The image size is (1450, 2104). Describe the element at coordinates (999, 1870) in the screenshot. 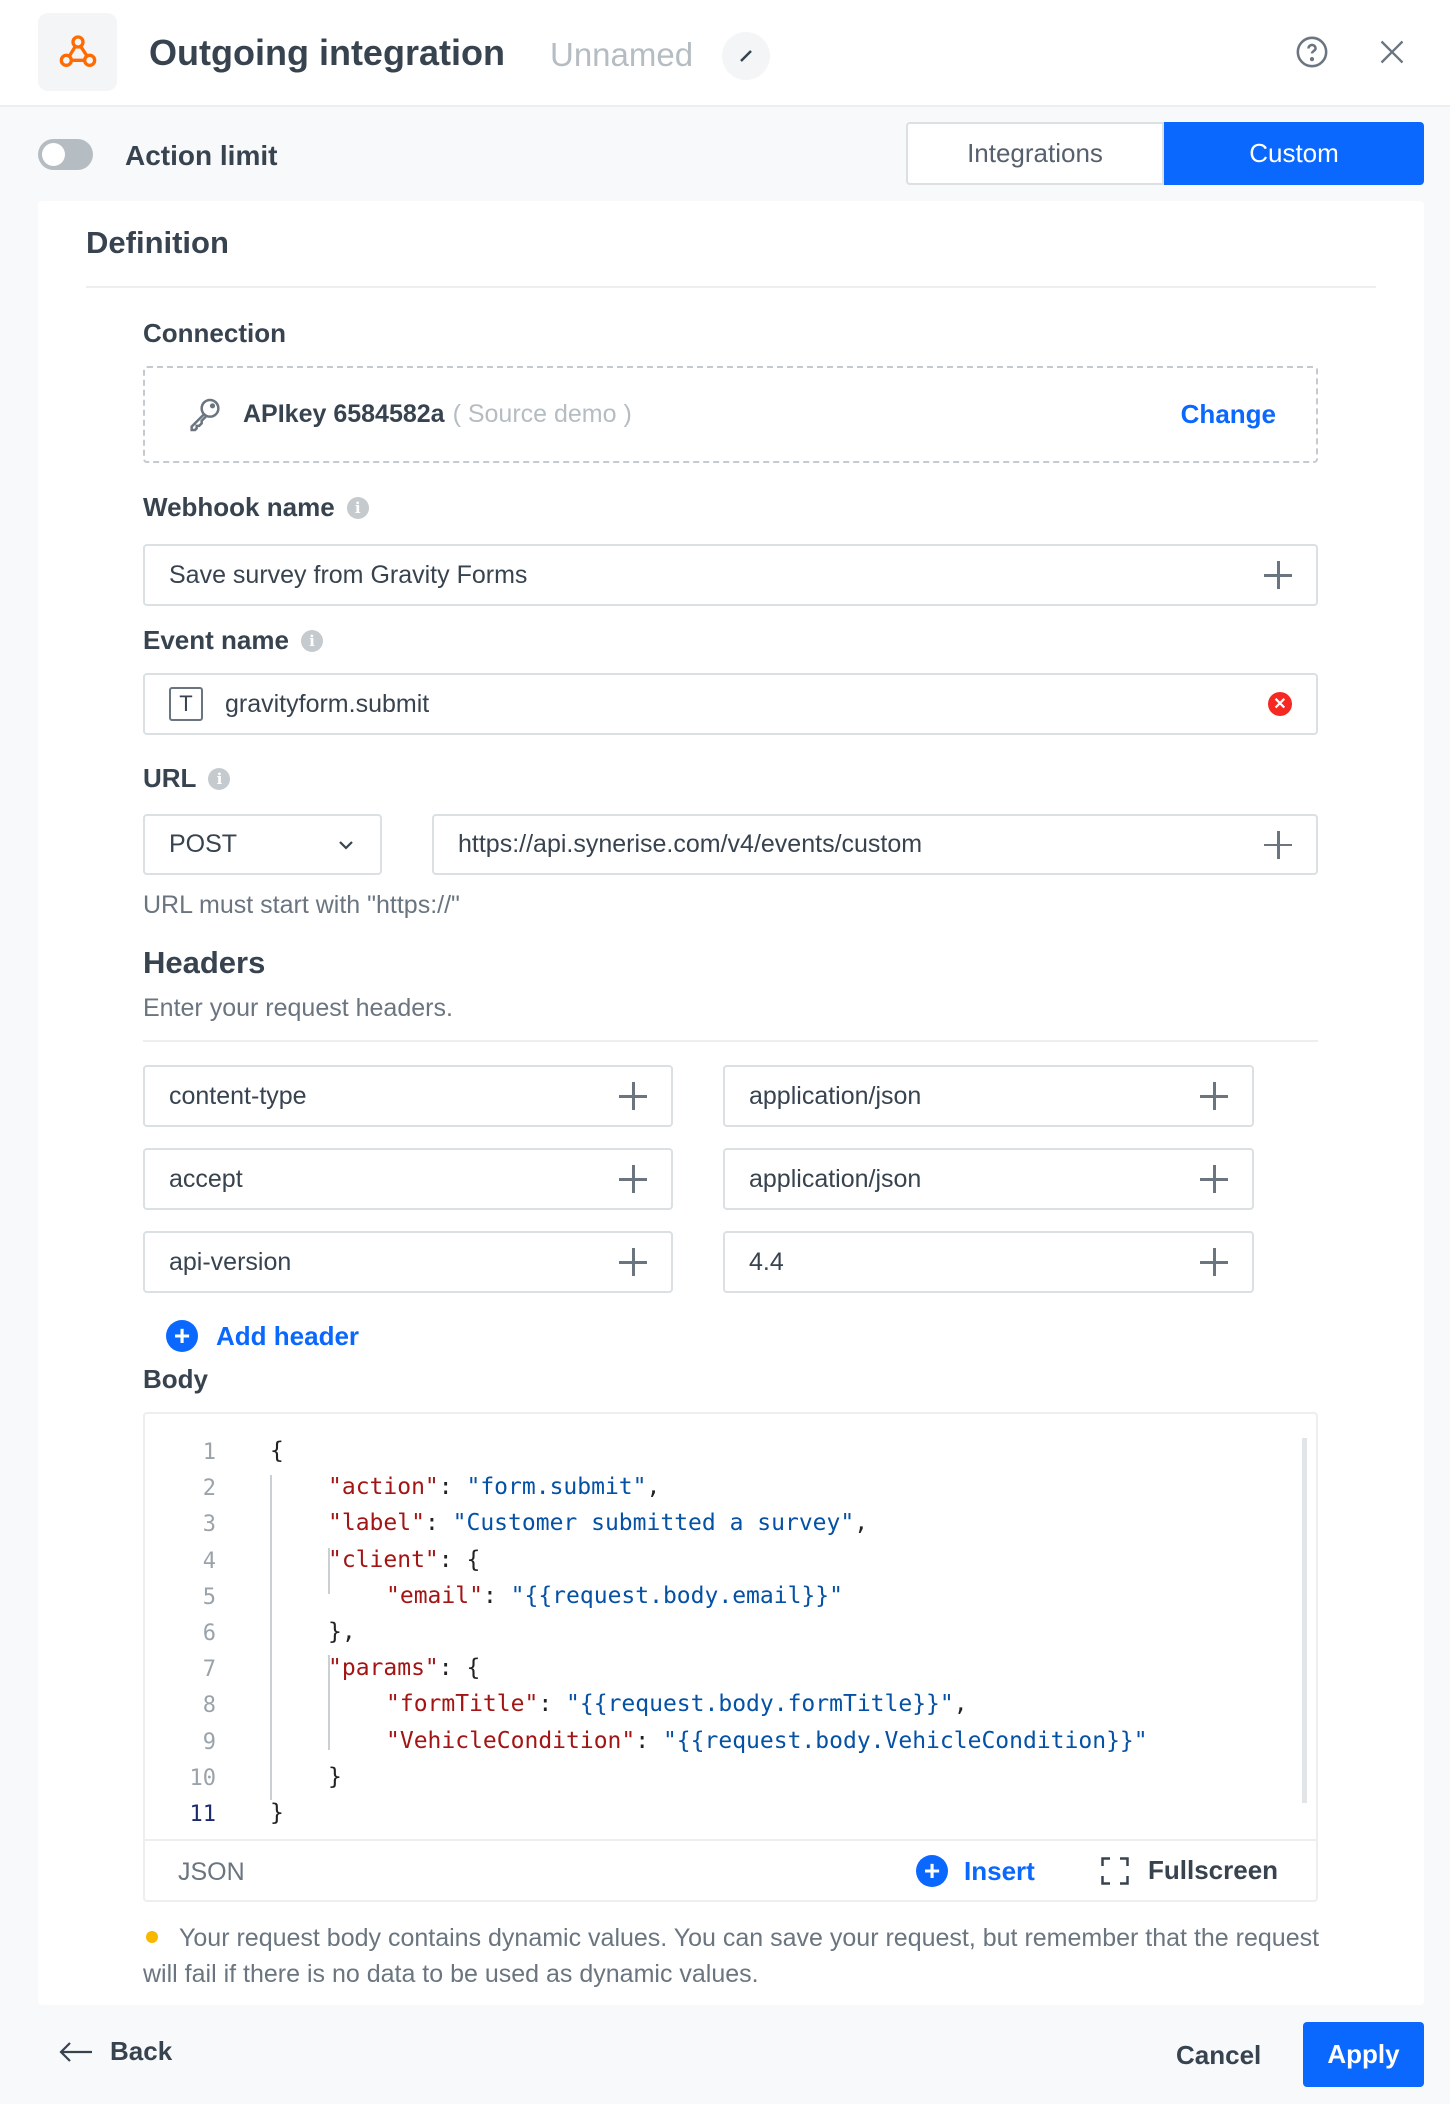

I see `insert-label: Insert` at that location.